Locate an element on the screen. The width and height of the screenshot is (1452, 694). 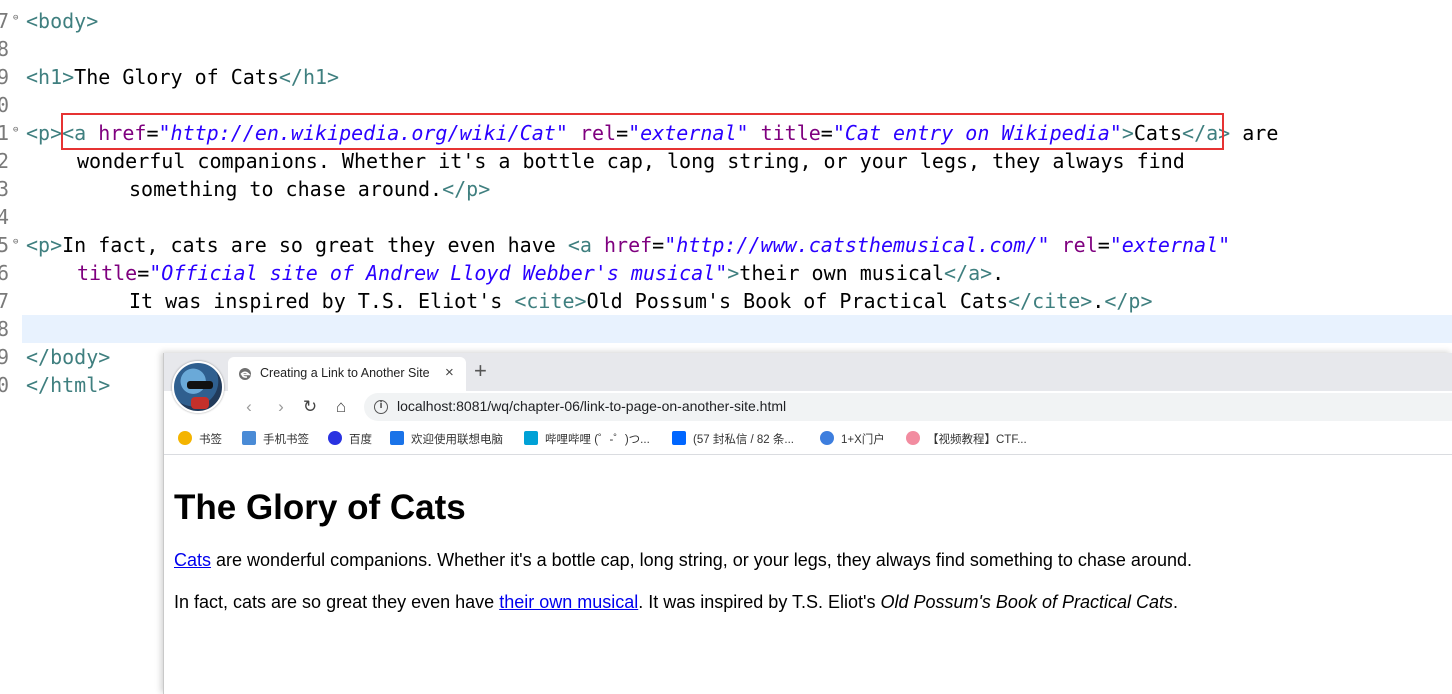
paragraph-text: . It was inspired by T.S. Eliot's is located at coordinates (759, 602).